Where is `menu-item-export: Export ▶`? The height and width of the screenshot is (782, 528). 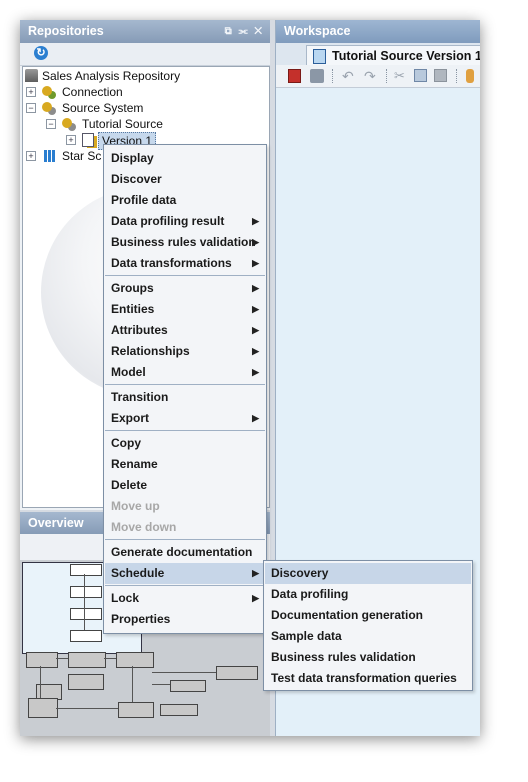 menu-item-export: Export ▶ is located at coordinates (185, 418).